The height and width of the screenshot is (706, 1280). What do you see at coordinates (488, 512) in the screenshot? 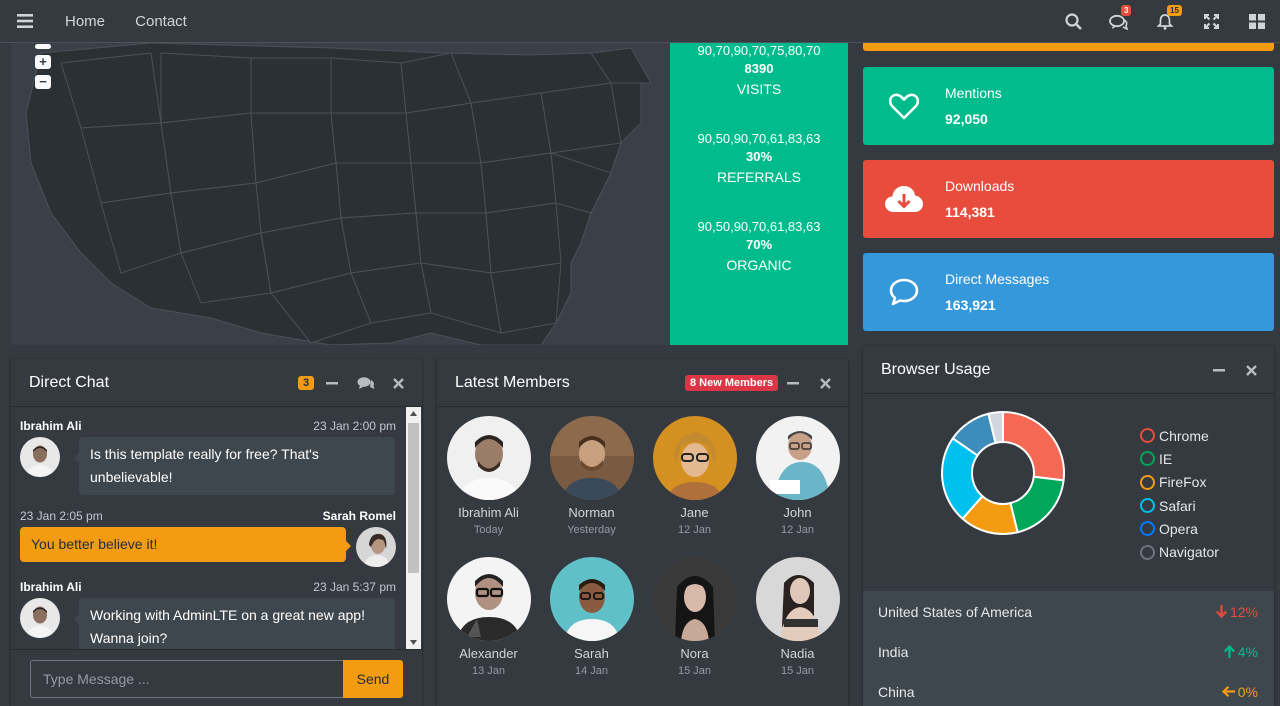
I see `member-name: Ibrahim Ali` at bounding box center [488, 512].